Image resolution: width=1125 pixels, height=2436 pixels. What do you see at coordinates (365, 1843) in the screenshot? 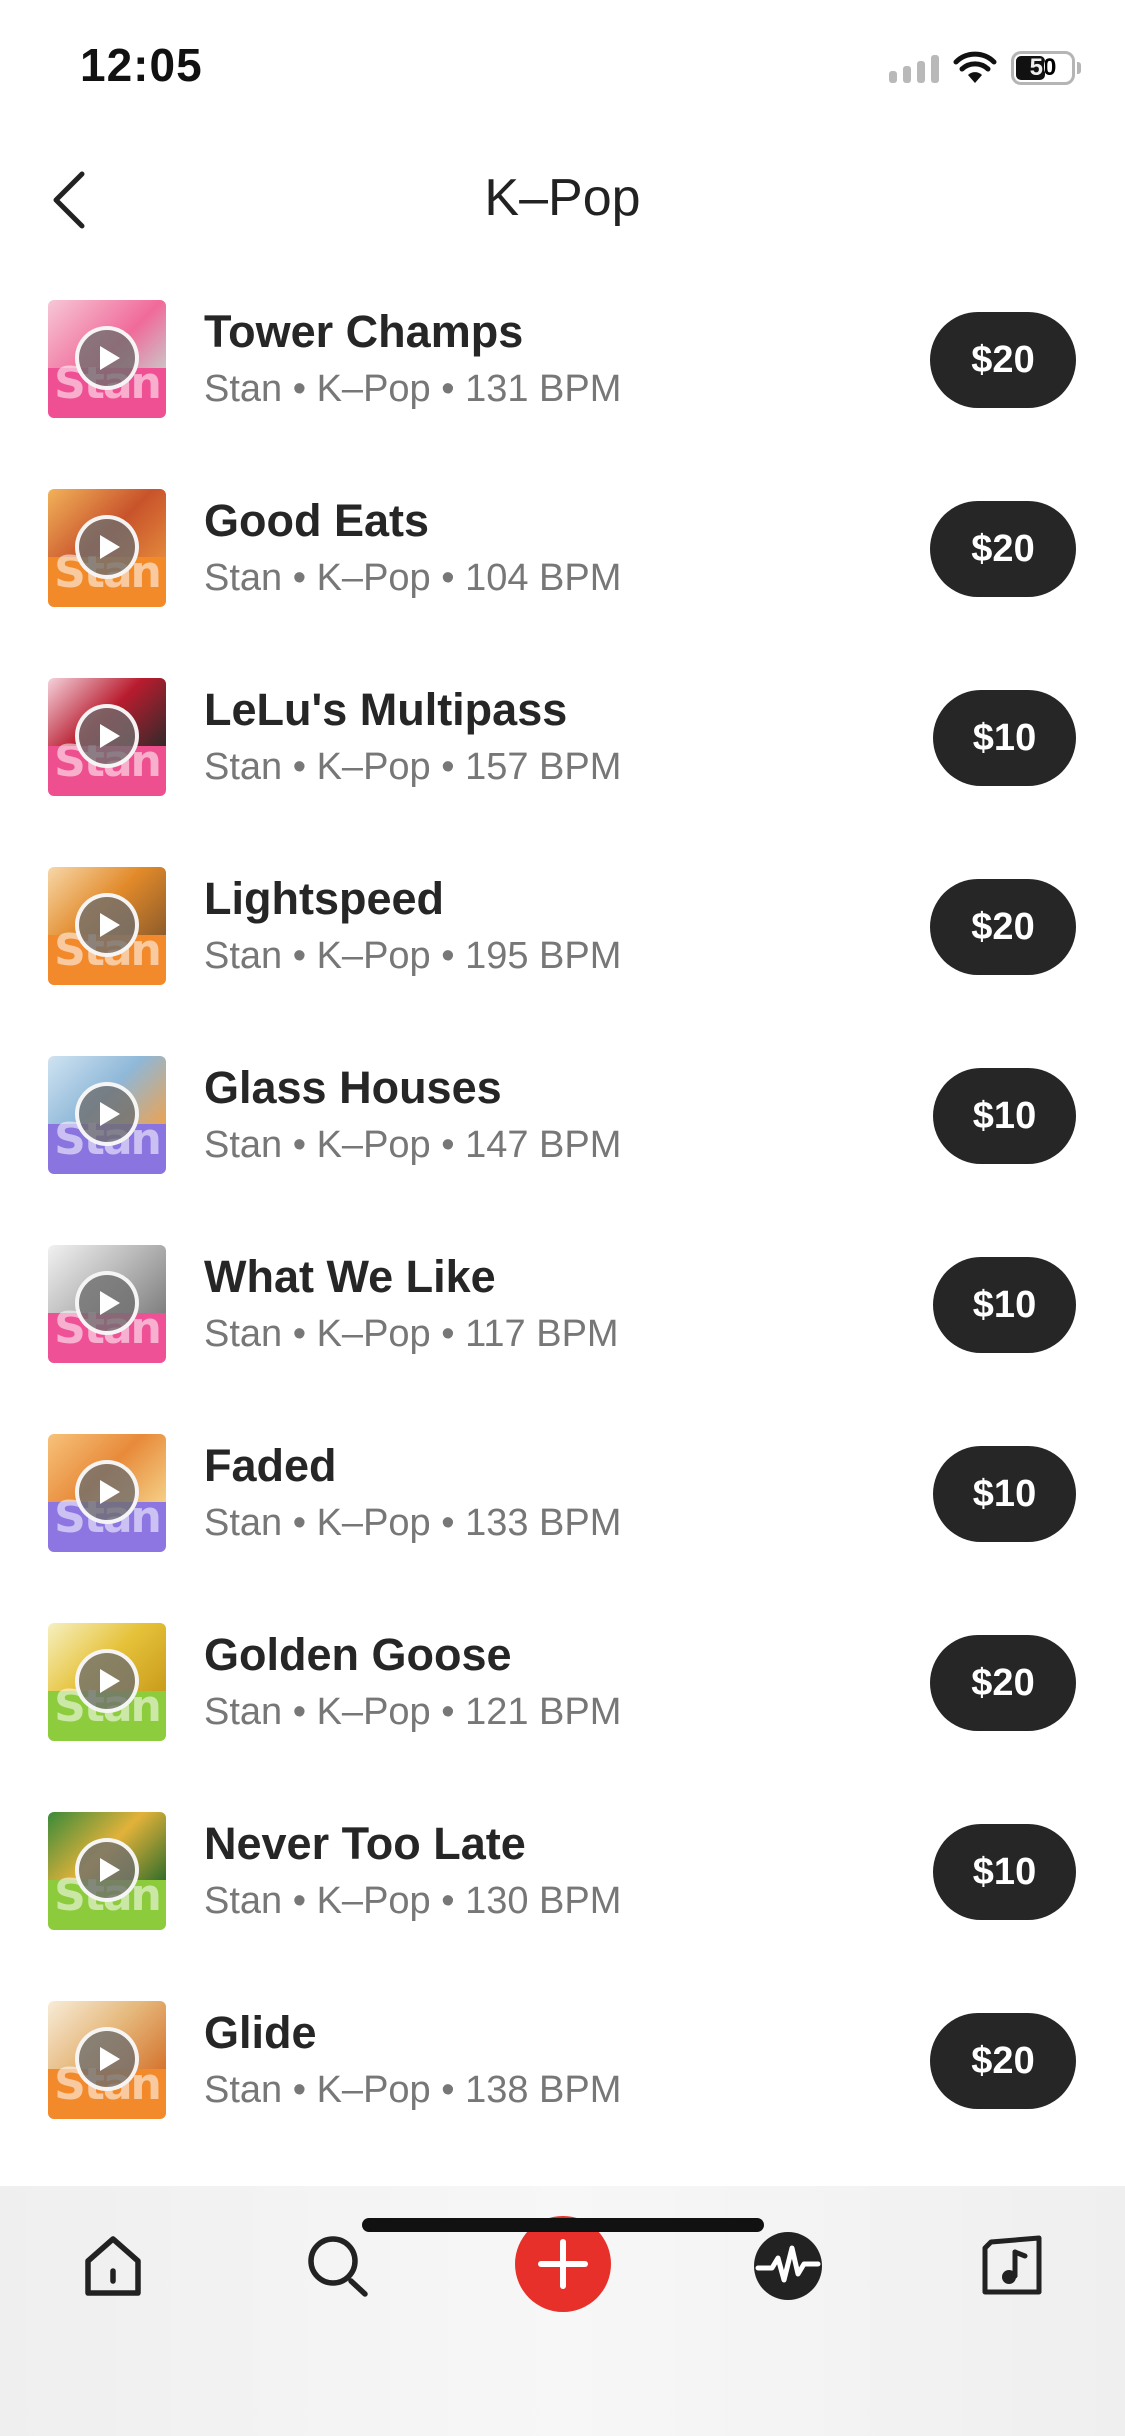
I see `track-title: Never Too Late` at bounding box center [365, 1843].